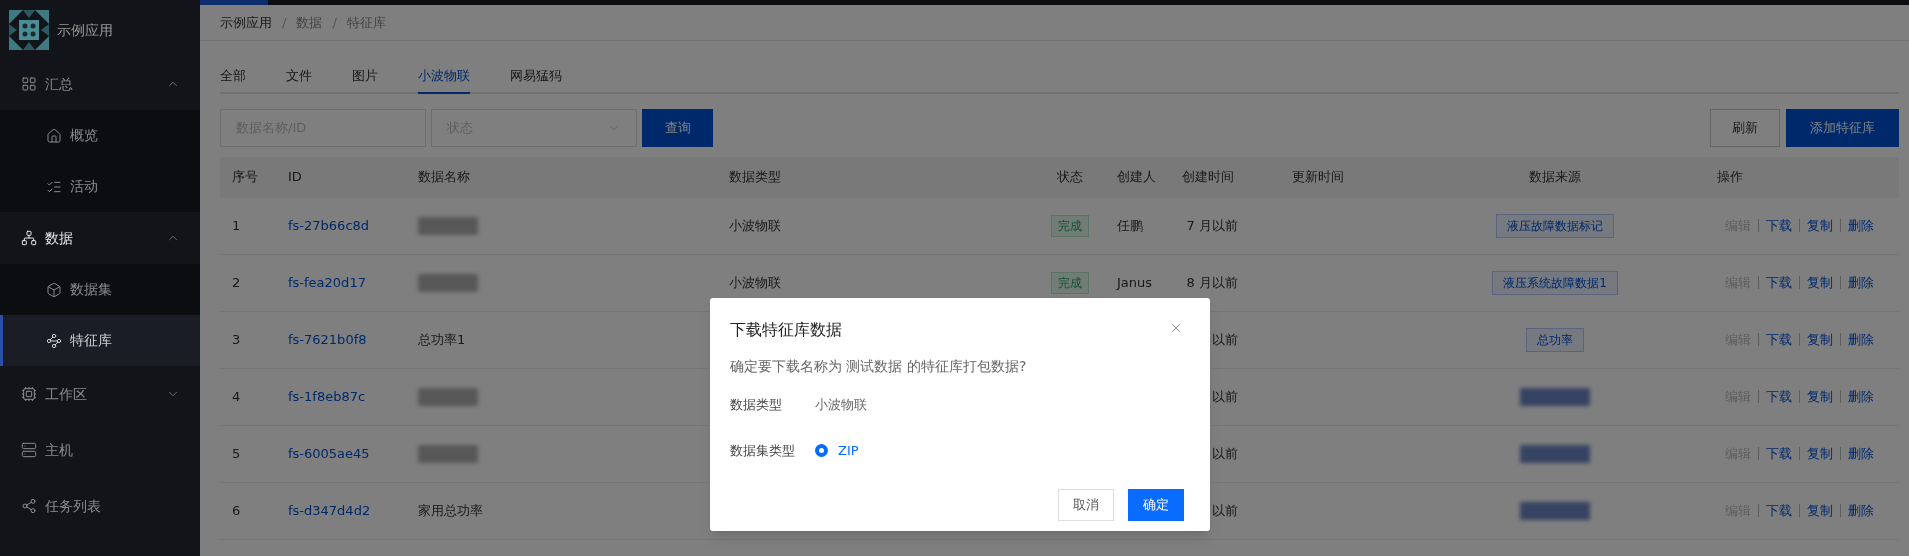  What do you see at coordinates (450, 510) in the screenshot?
I see `table-cell: 家用总功率` at bounding box center [450, 510].